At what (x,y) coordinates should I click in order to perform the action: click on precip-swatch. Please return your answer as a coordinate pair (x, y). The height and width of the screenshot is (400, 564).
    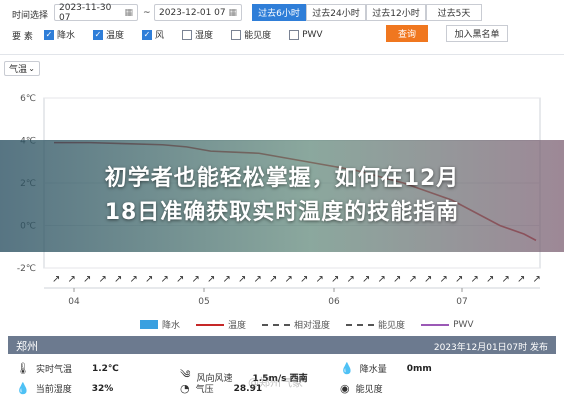
    Looking at the image, I should click on (149, 324).